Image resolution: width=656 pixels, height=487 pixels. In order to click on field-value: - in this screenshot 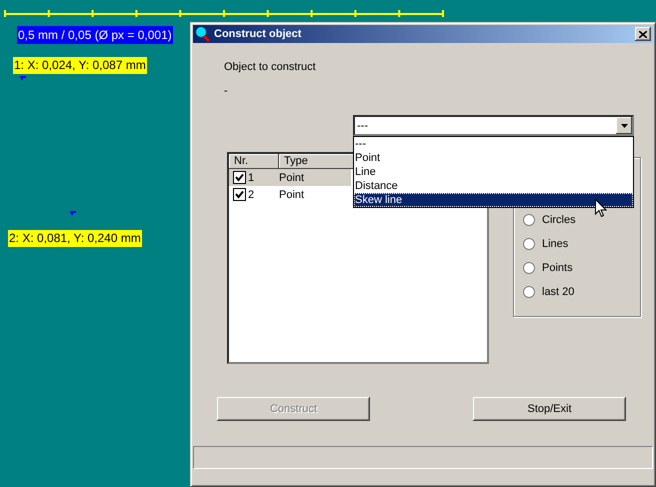, I will do `click(226, 91)`.